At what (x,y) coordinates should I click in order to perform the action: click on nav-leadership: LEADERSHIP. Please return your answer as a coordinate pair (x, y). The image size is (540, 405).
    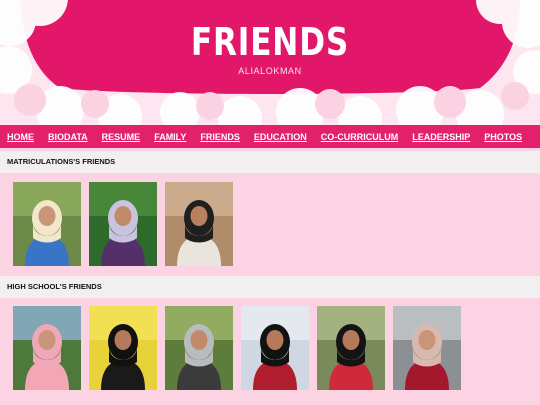
    Looking at the image, I should click on (441, 137).